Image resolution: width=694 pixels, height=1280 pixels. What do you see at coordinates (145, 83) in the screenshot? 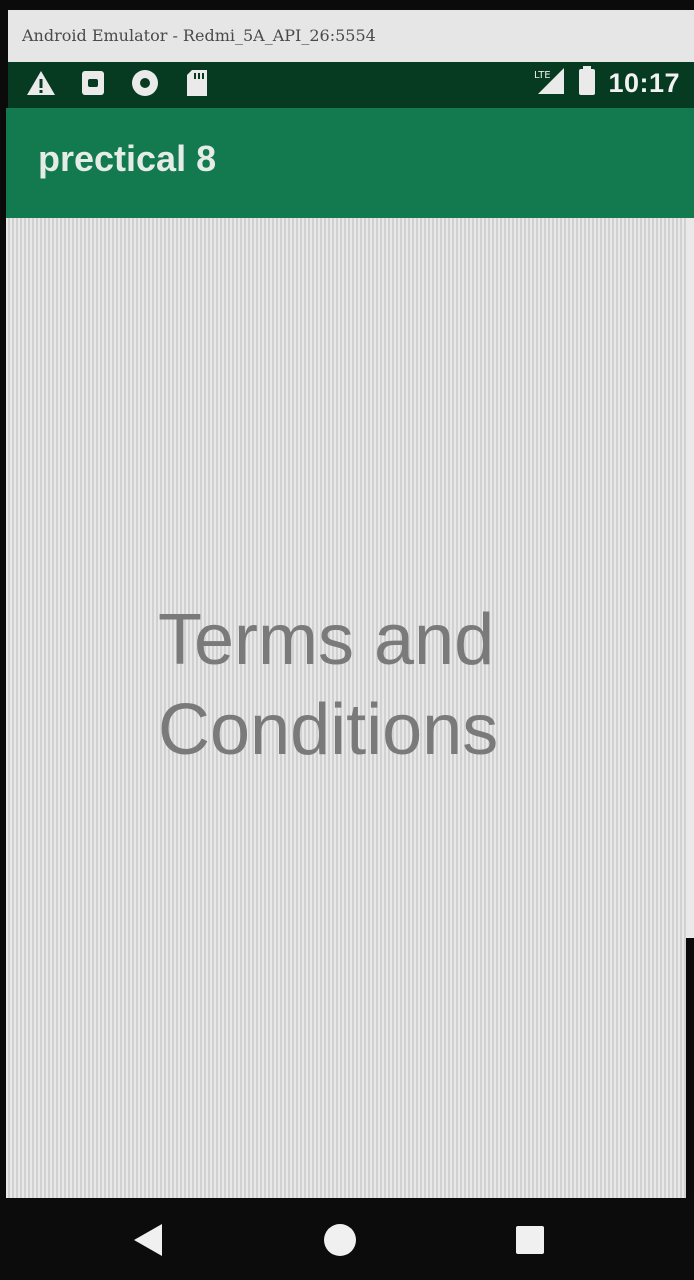
I see `circle-notification-icon` at bounding box center [145, 83].